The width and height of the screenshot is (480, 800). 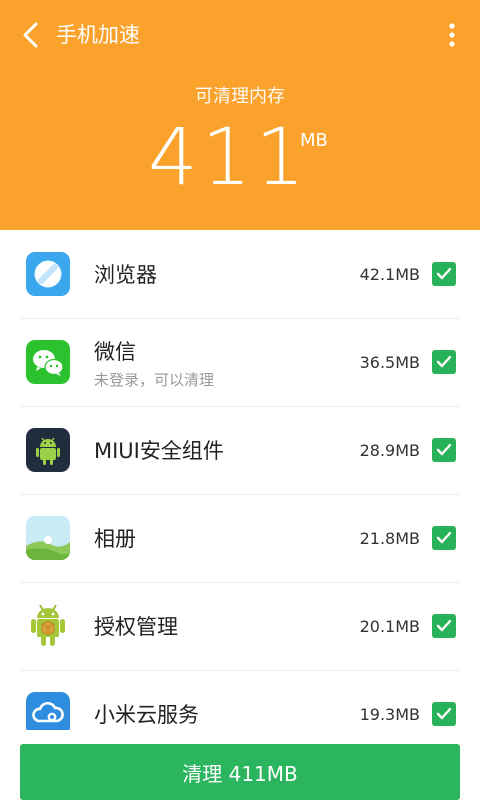 What do you see at coordinates (146, 715) in the screenshot?
I see `app-name: 小米云服务` at bounding box center [146, 715].